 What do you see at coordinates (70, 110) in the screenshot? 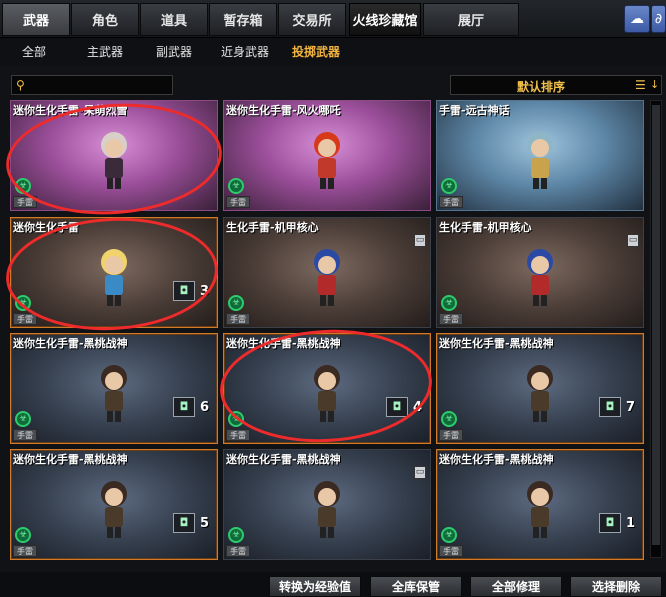
I see `item-title: 迷你生化手雷-呆萌烈雪` at bounding box center [70, 110].